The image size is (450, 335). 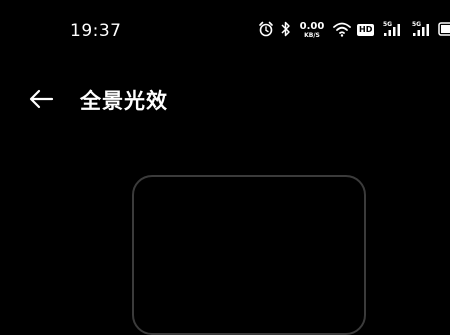 What do you see at coordinates (266, 29) in the screenshot?
I see `alarm-icon` at bounding box center [266, 29].